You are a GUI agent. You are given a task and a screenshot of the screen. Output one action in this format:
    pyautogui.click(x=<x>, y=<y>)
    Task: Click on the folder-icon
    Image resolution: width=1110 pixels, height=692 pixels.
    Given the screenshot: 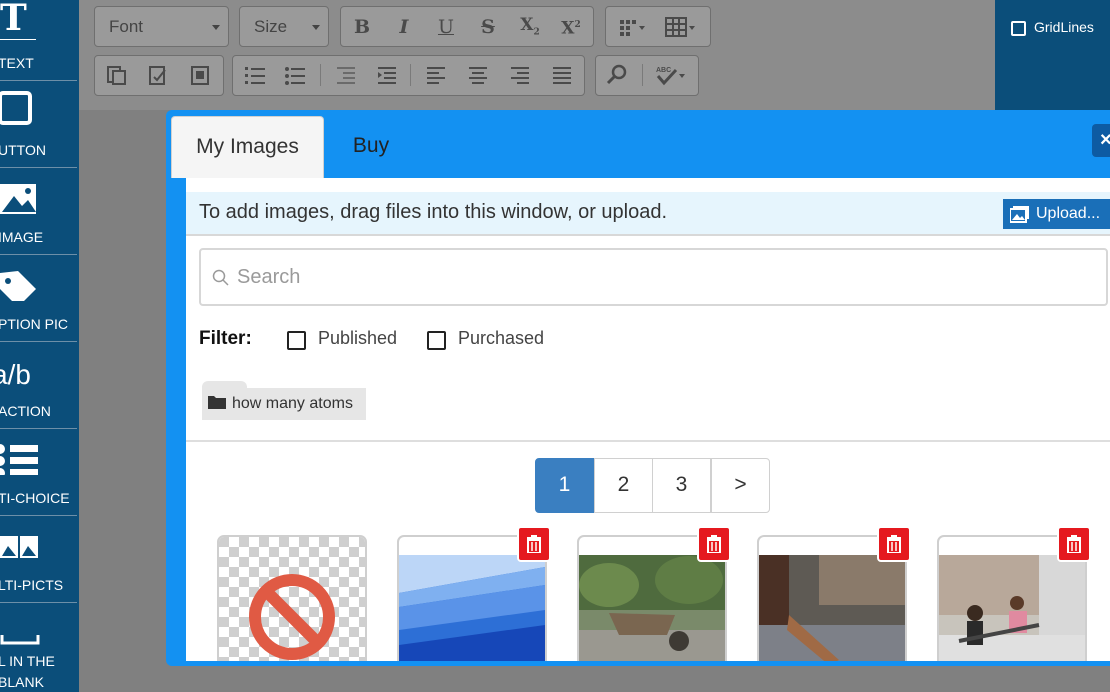 What is the action you would take?
    pyautogui.click(x=217, y=402)
    